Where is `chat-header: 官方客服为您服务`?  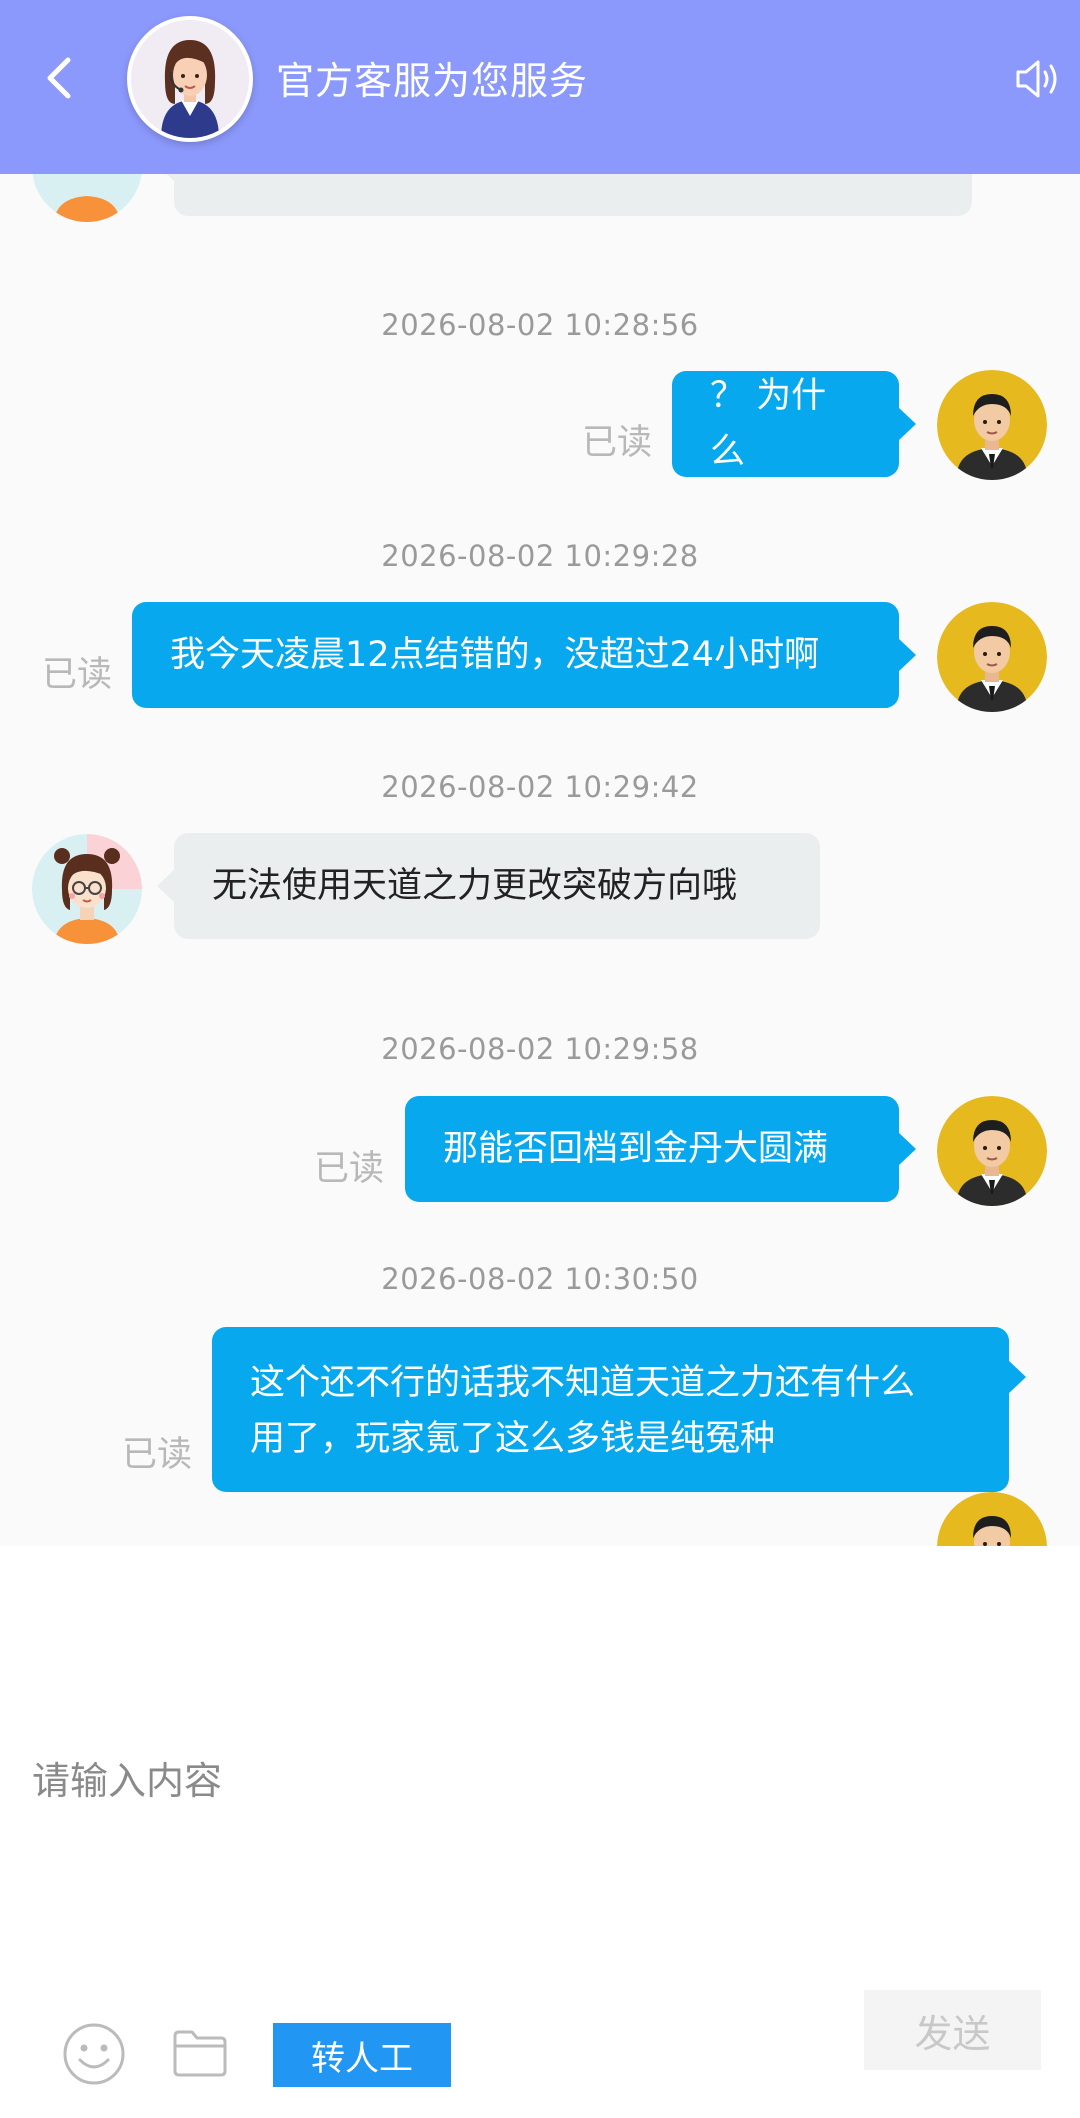
chat-header: 官方客服为您服务 is located at coordinates (540, 87).